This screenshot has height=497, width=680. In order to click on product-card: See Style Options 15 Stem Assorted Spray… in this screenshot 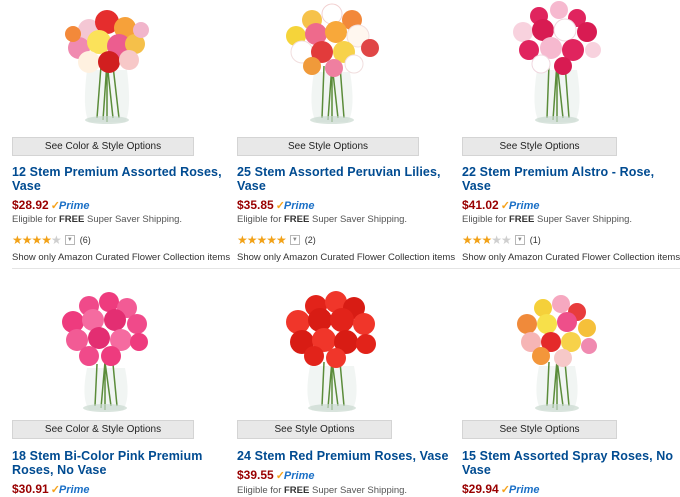, I will do `click(571, 393)`.